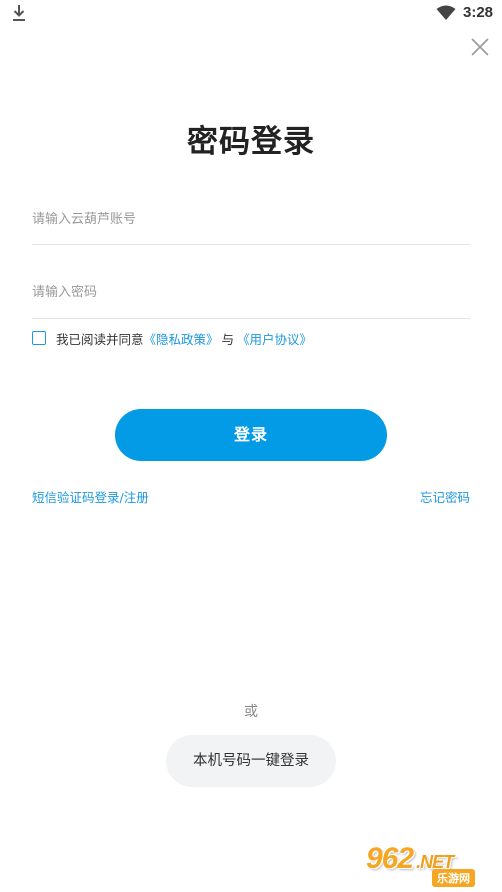 Image resolution: width=502 pixels, height=892 pixels. What do you see at coordinates (251, 761) in the screenshot?
I see `one-key-login-button: 本机号码一键登录` at bounding box center [251, 761].